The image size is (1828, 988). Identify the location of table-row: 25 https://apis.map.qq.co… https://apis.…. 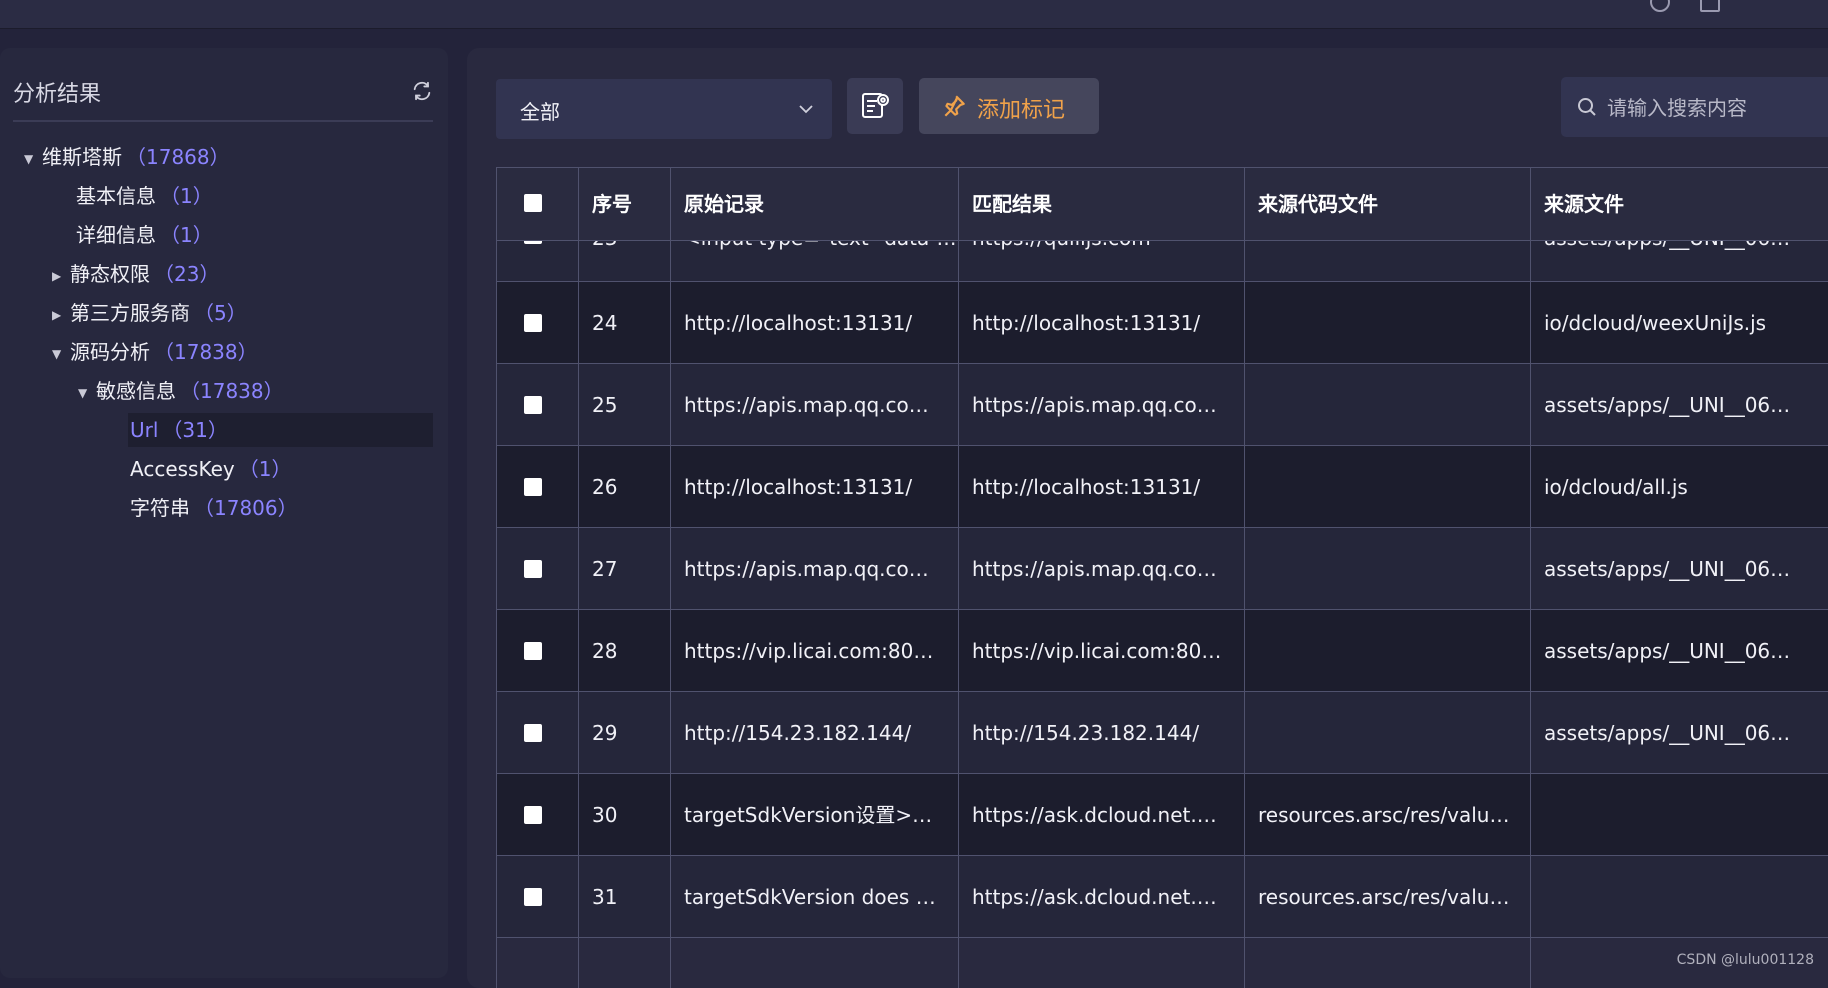
(1162, 405).